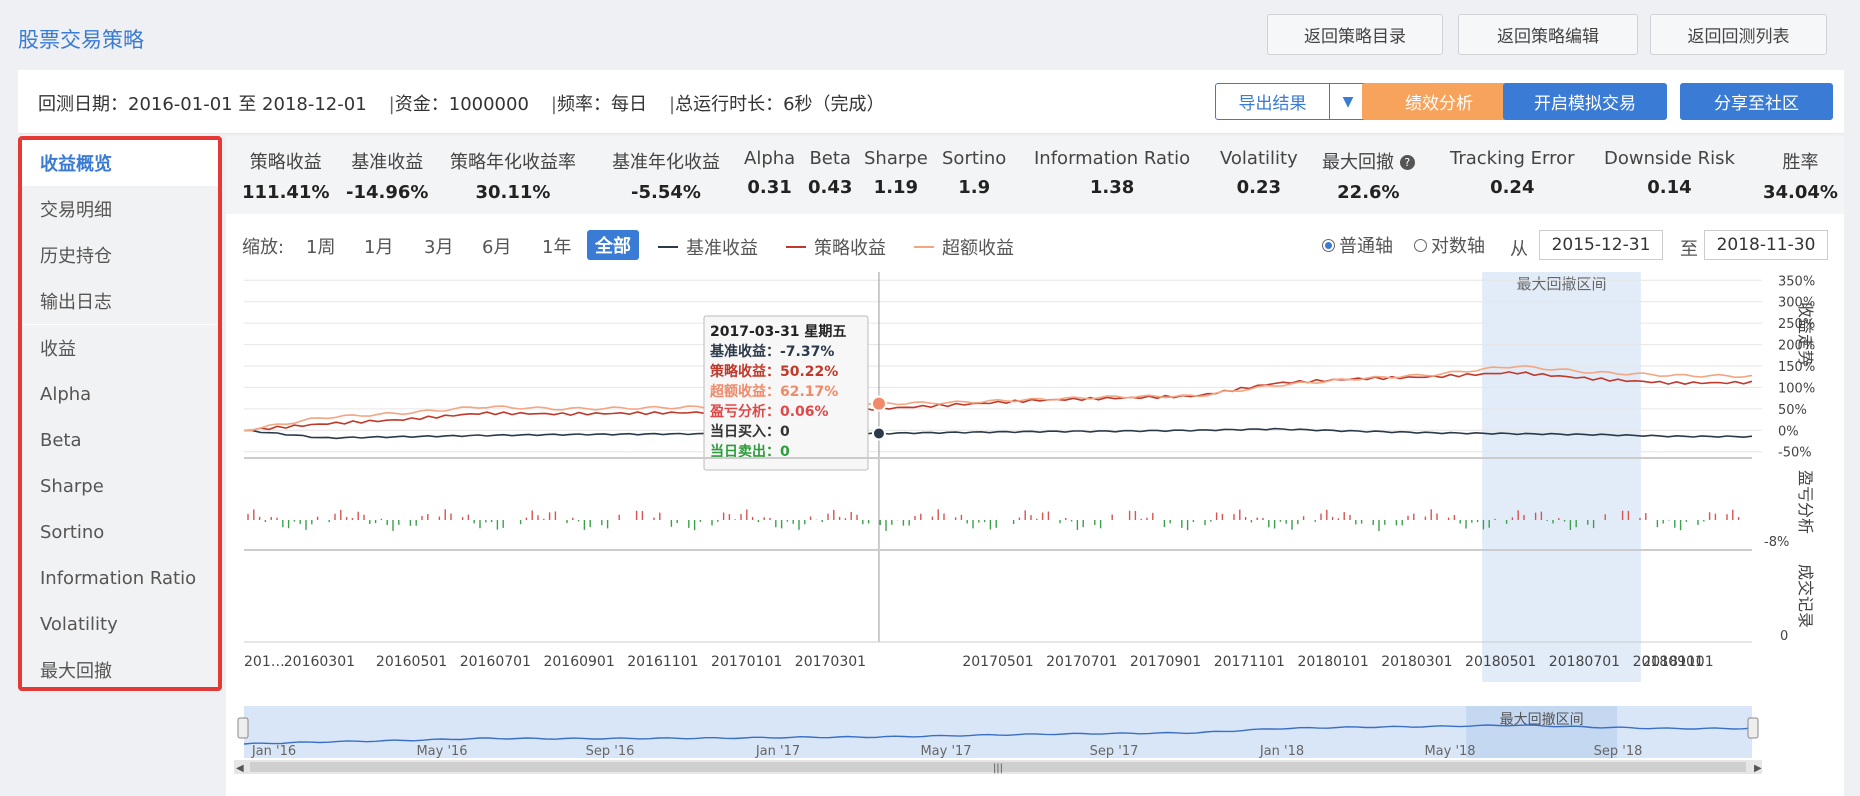  Describe the element at coordinates (772, 351) in the screenshot. I see `tooltip-benchmark: 基准收益：-7.37%` at that location.